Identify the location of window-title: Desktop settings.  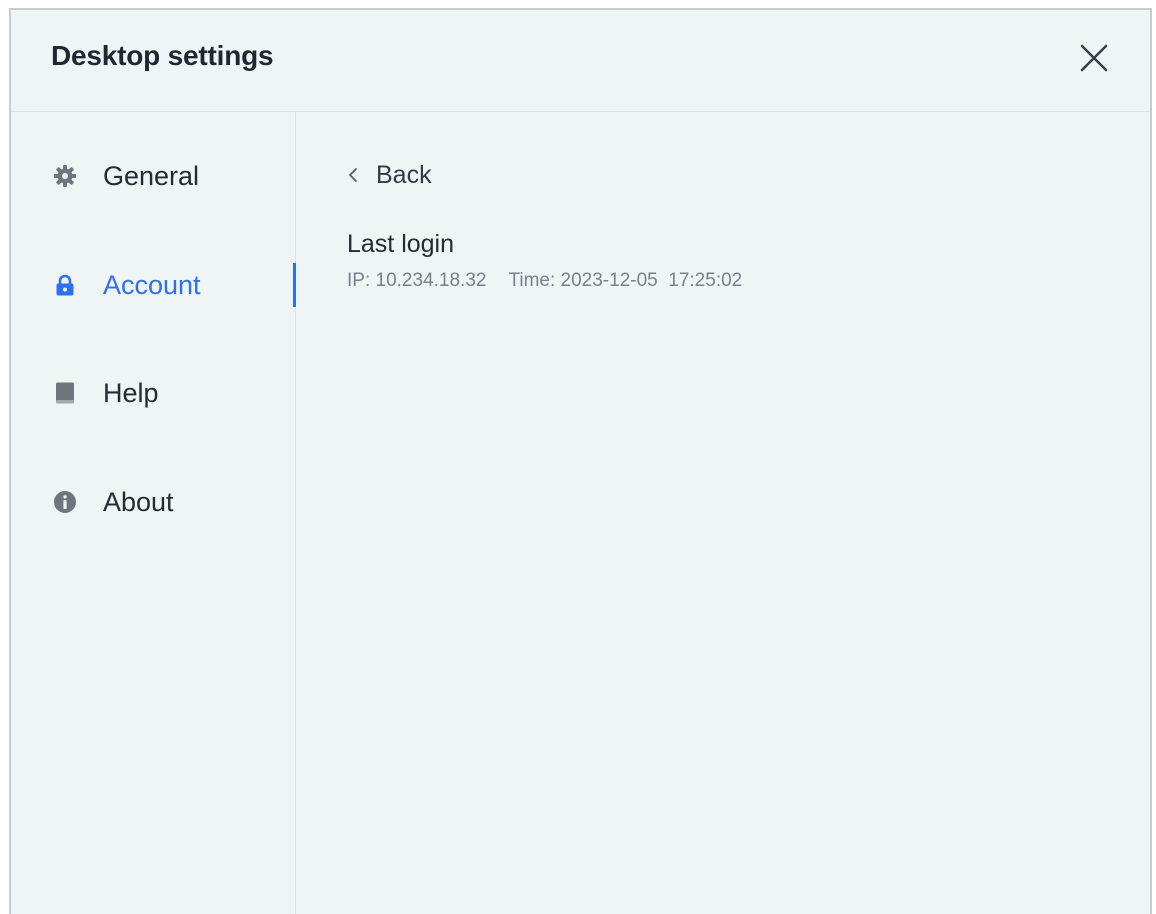
(162, 55).